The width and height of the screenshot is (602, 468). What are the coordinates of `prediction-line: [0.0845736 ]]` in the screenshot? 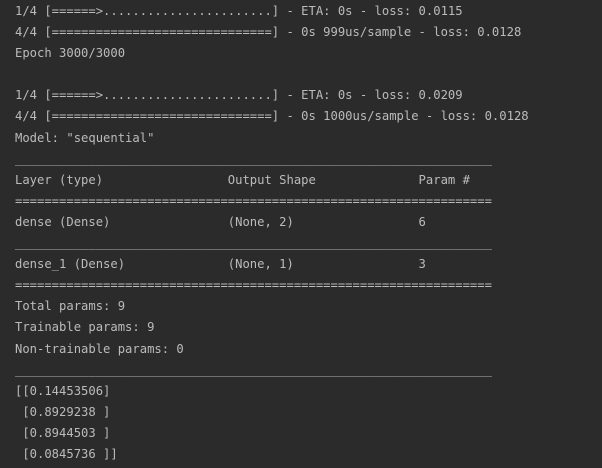 It's located at (66, 453).